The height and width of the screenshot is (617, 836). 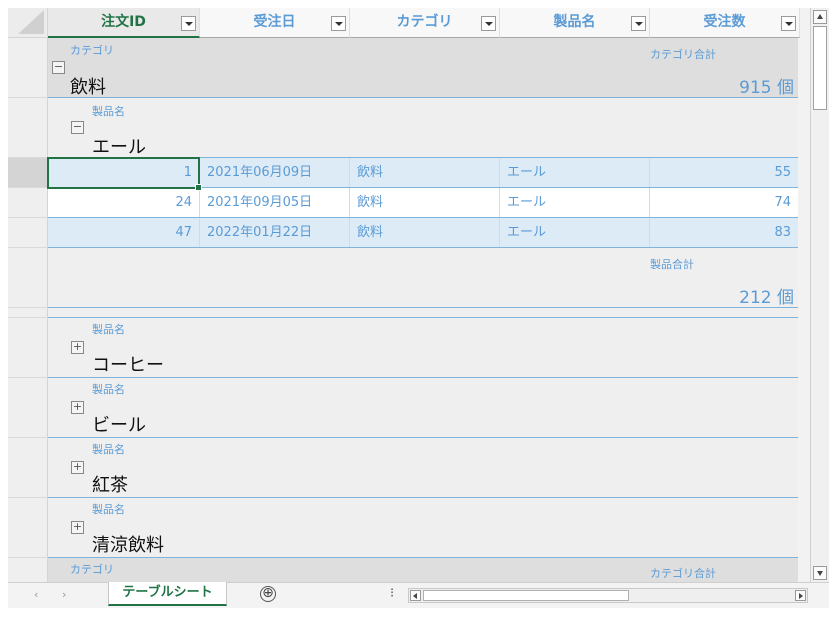 I want to click on column-header-label: カテゴリ, so click(x=424, y=22).